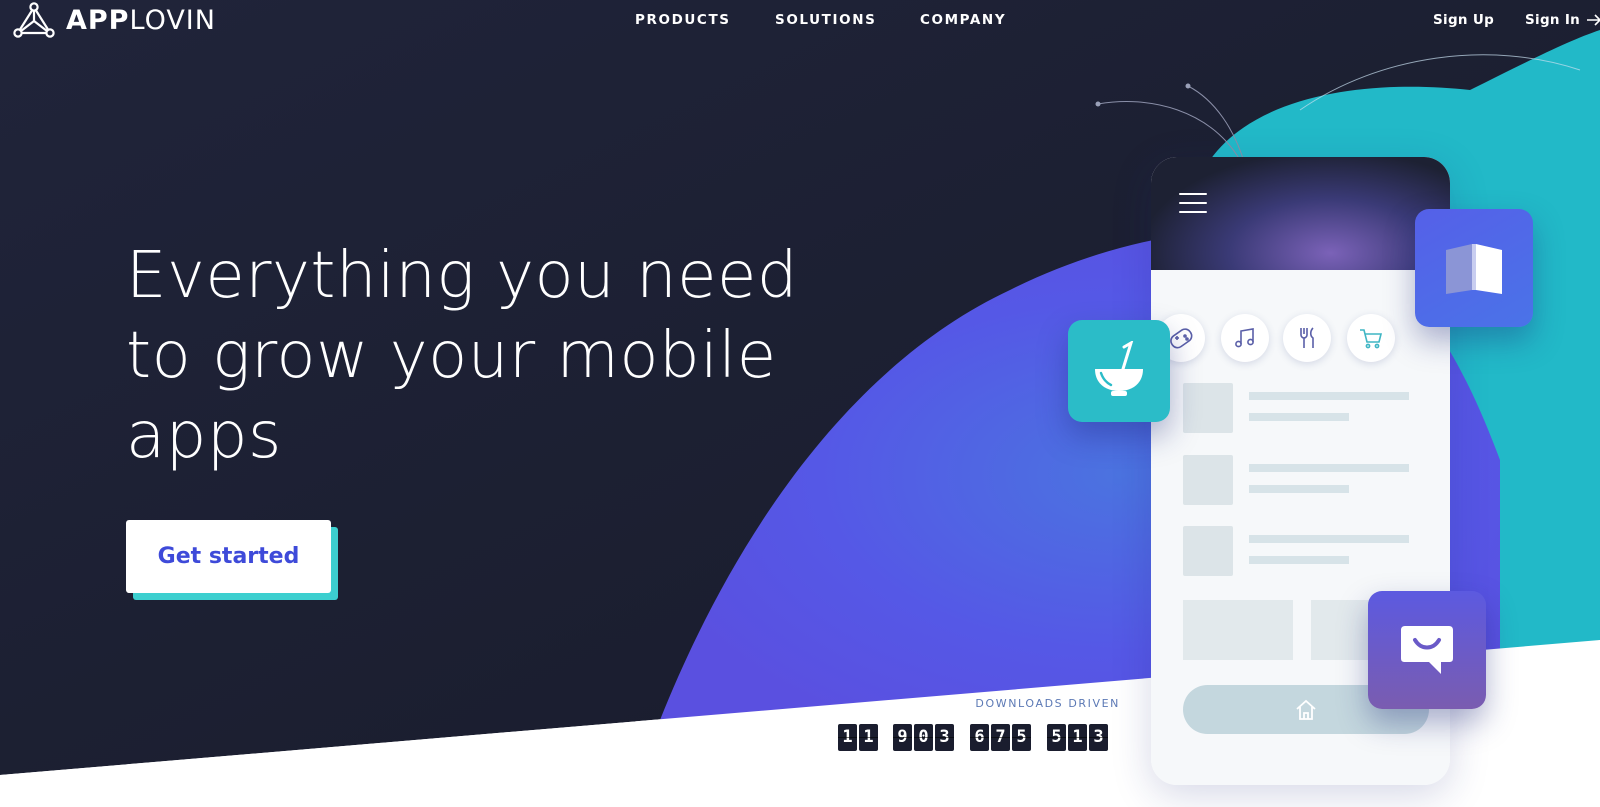  Describe the element at coordinates (1300, 213) in the screenshot. I see `phone-header` at that location.